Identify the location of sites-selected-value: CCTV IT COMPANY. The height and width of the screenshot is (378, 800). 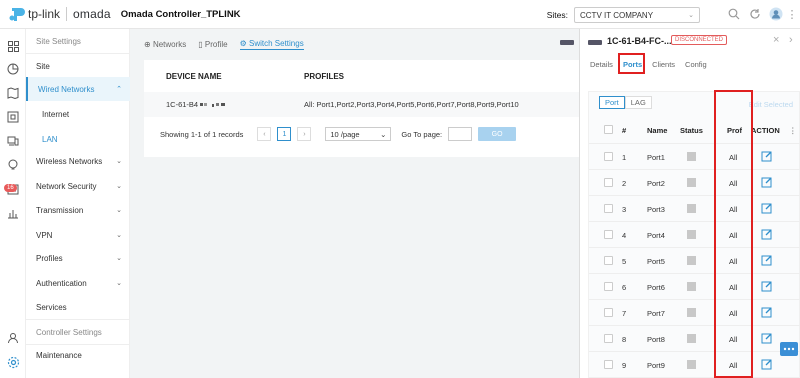
(617, 15).